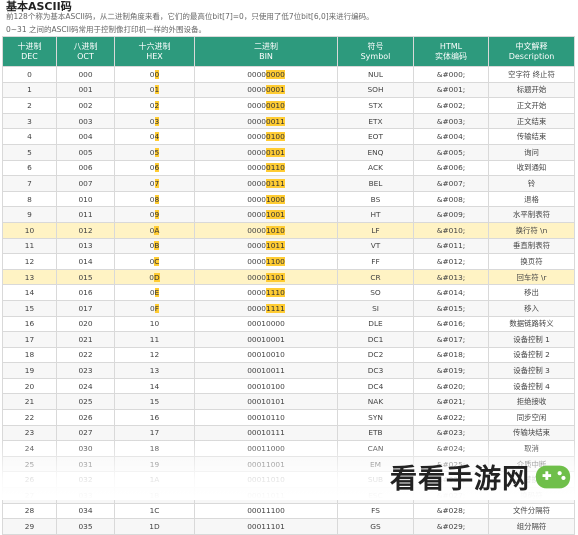 The width and height of the screenshot is (578, 535). What do you see at coordinates (451, 308) in the screenshot?
I see `cell-html: &#015;` at bounding box center [451, 308].